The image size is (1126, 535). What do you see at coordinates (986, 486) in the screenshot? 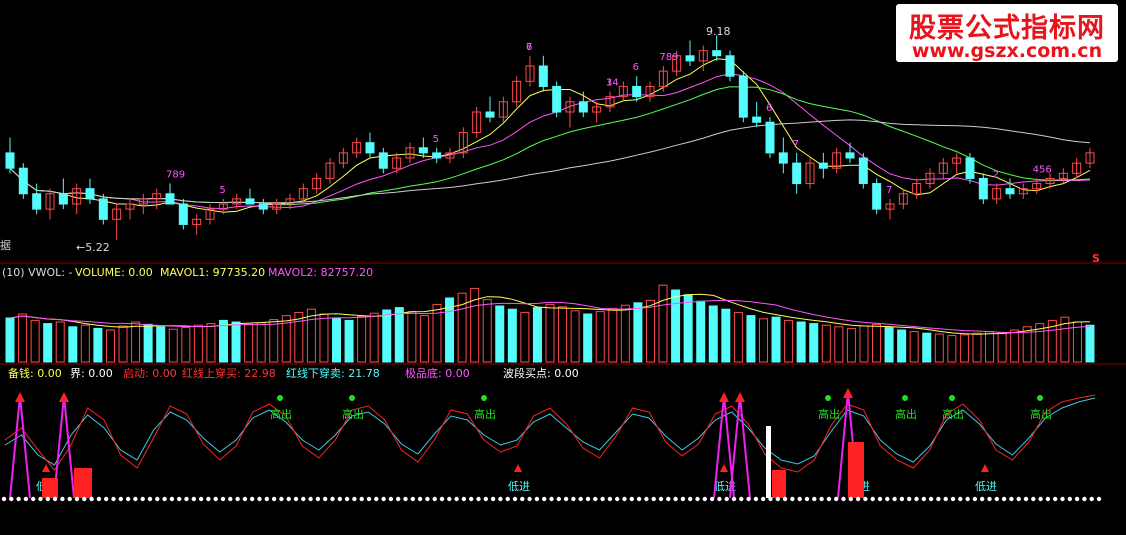
I see `low-in-label: 低进` at bounding box center [986, 486].